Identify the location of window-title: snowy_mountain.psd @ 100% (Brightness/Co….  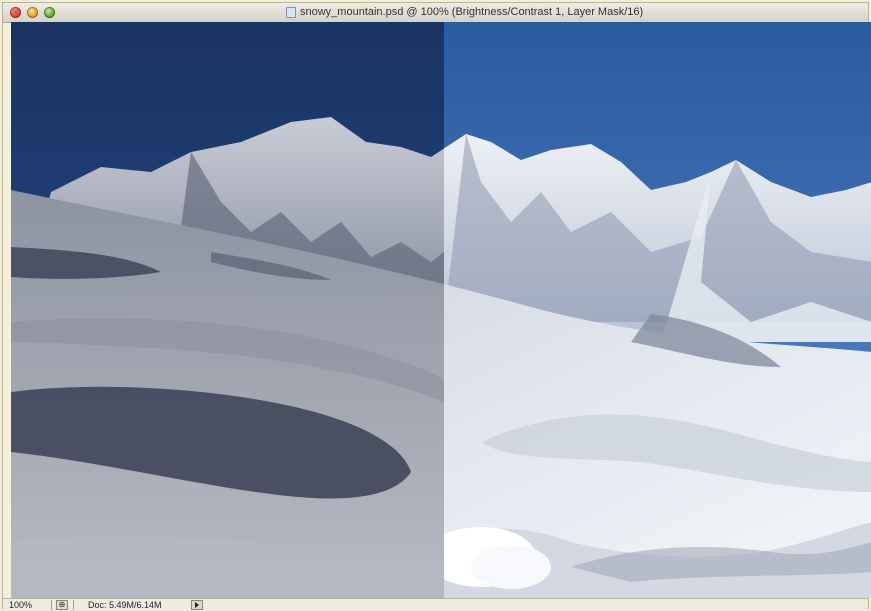
(472, 12).